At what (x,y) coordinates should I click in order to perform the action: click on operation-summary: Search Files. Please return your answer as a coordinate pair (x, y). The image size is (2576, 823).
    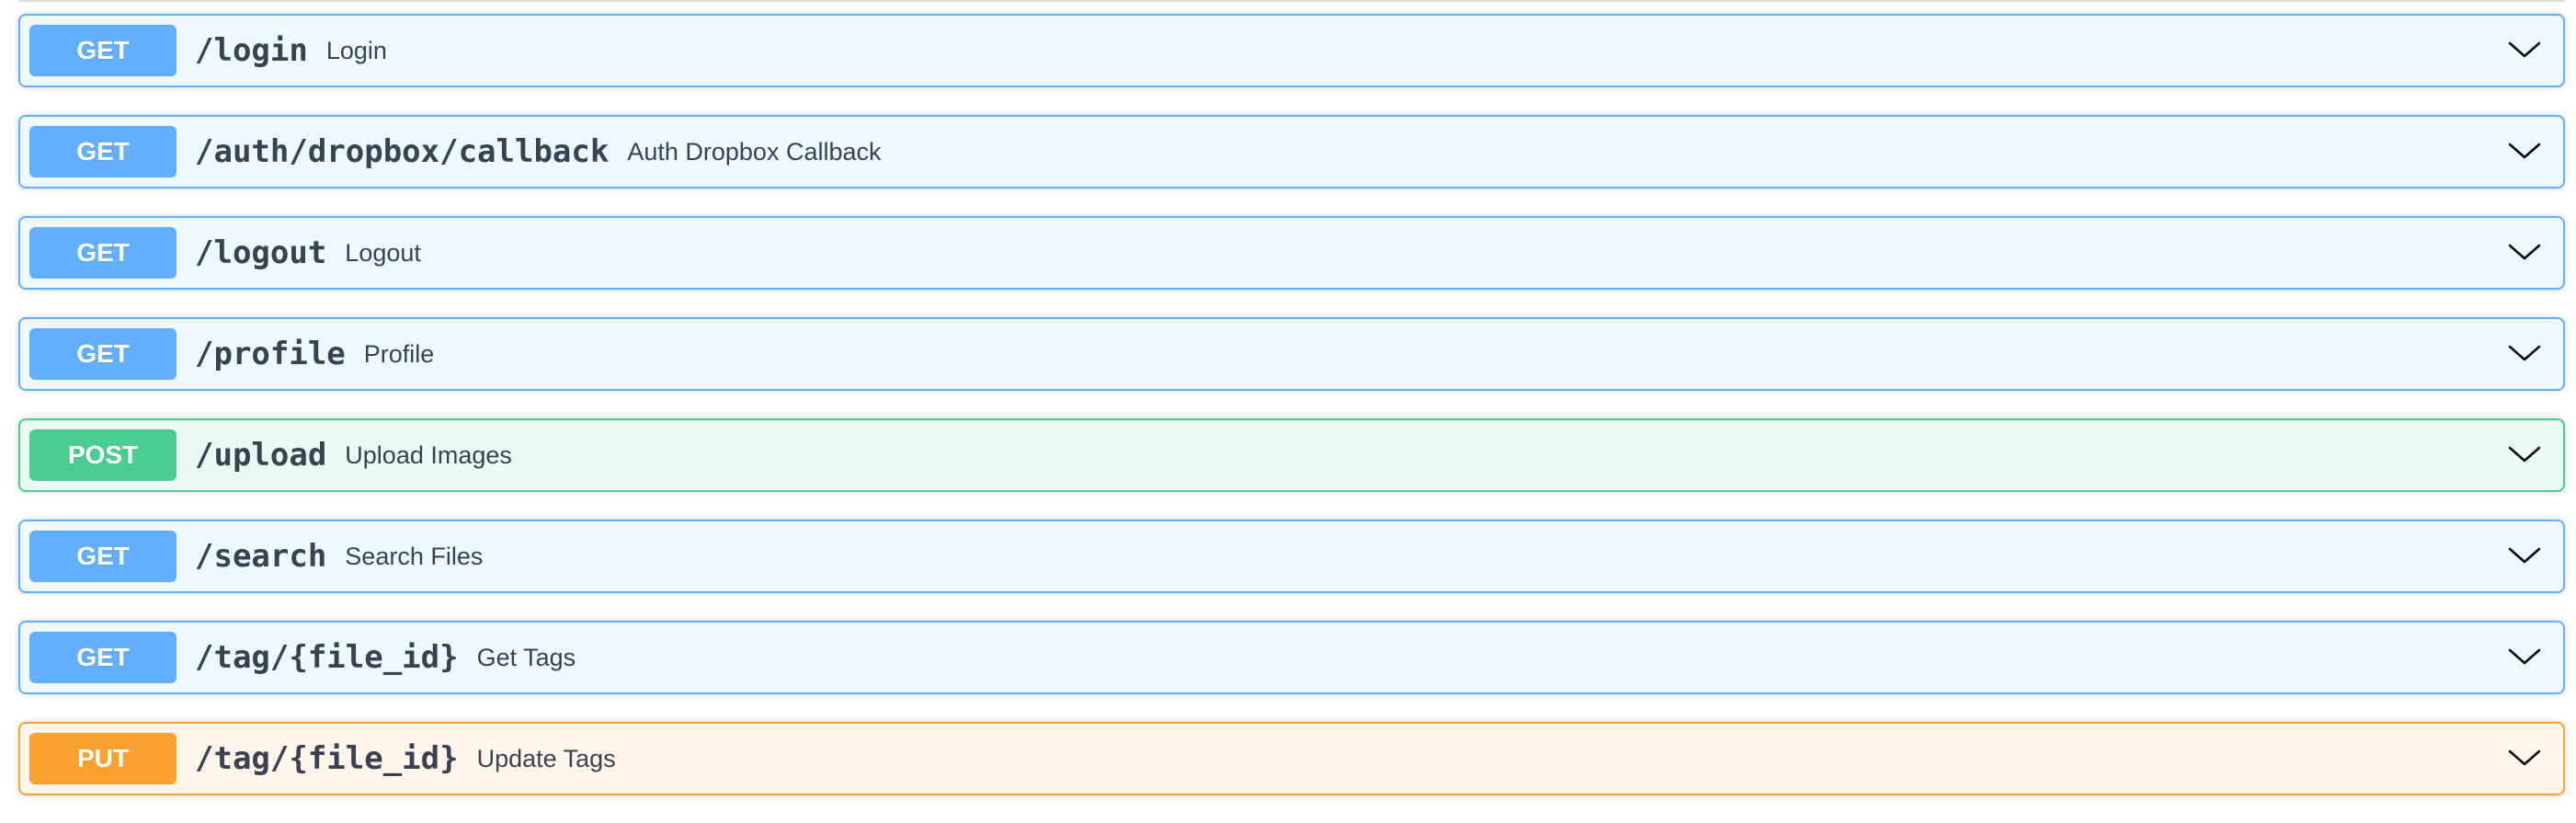
    Looking at the image, I should click on (414, 556).